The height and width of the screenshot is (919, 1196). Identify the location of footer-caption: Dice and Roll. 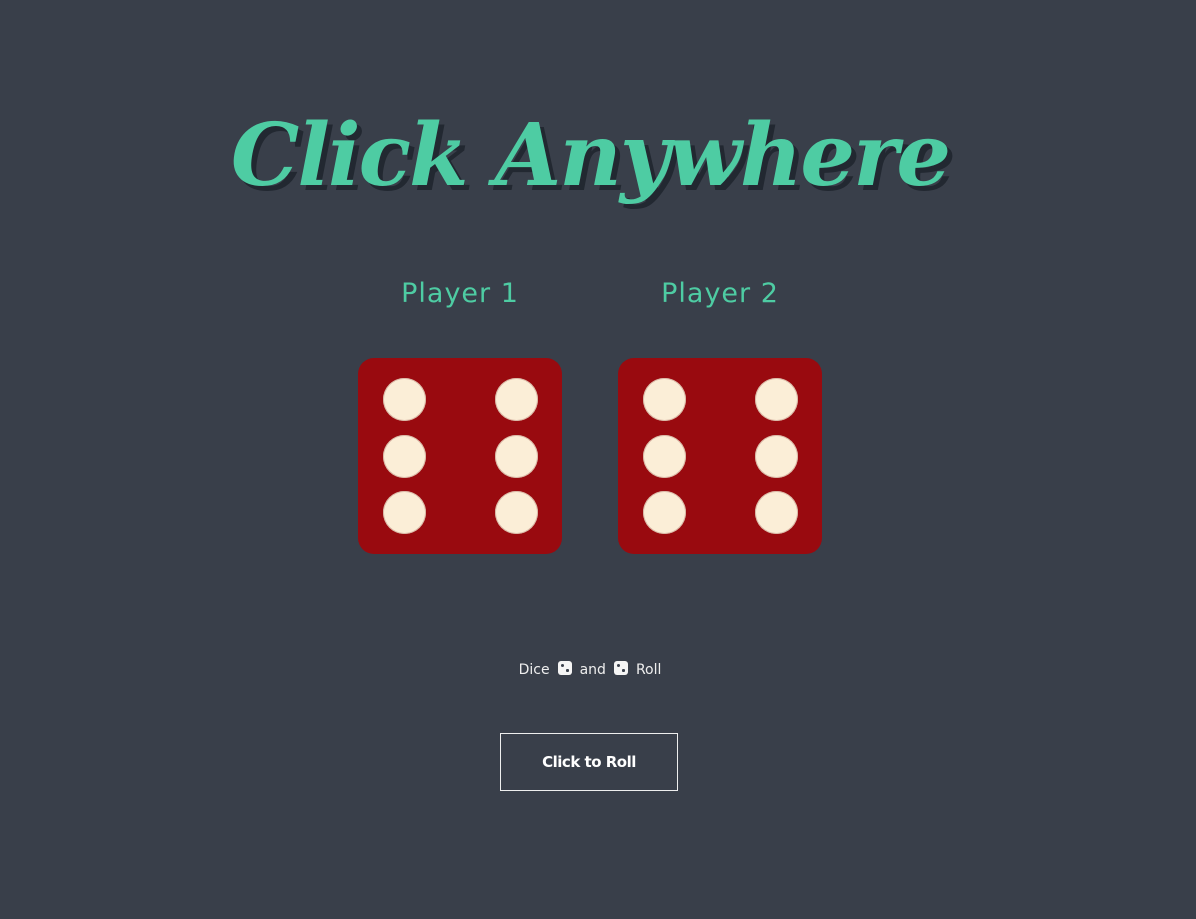
(590, 670).